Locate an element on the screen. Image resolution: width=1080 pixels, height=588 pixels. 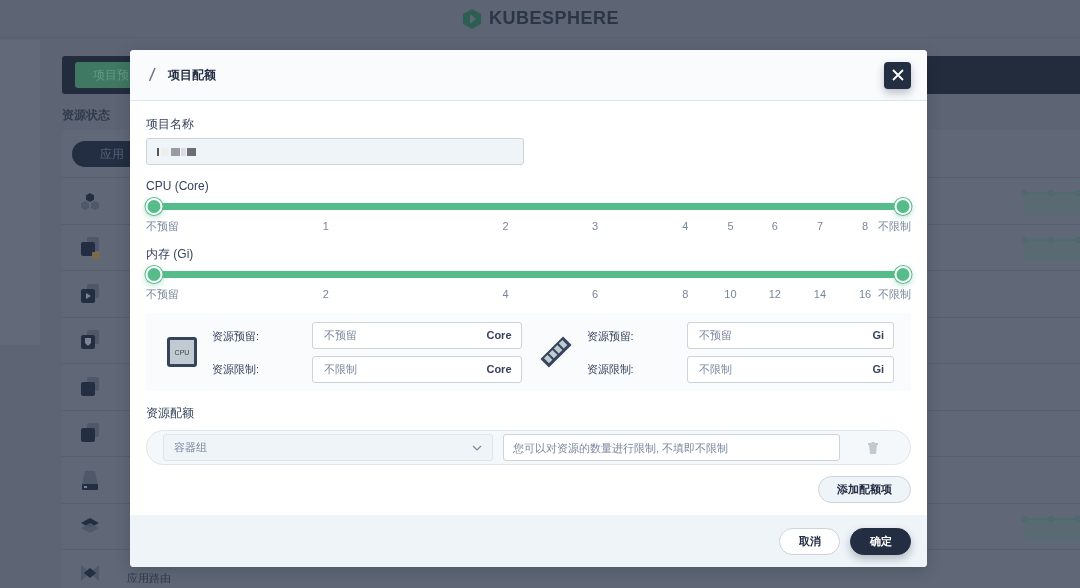
play-icon is located at coordinates (90, 293).